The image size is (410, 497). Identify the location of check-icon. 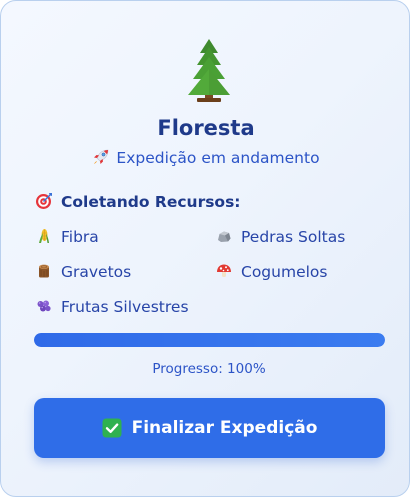
(112, 428).